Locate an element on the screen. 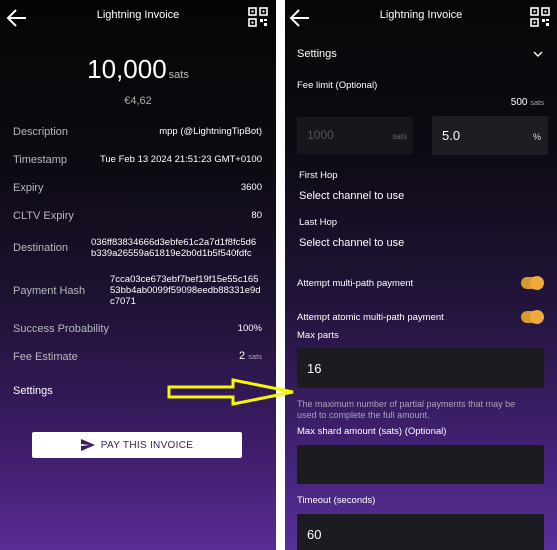 The image size is (557, 550). fiat-amount: €4,62 is located at coordinates (138, 101).